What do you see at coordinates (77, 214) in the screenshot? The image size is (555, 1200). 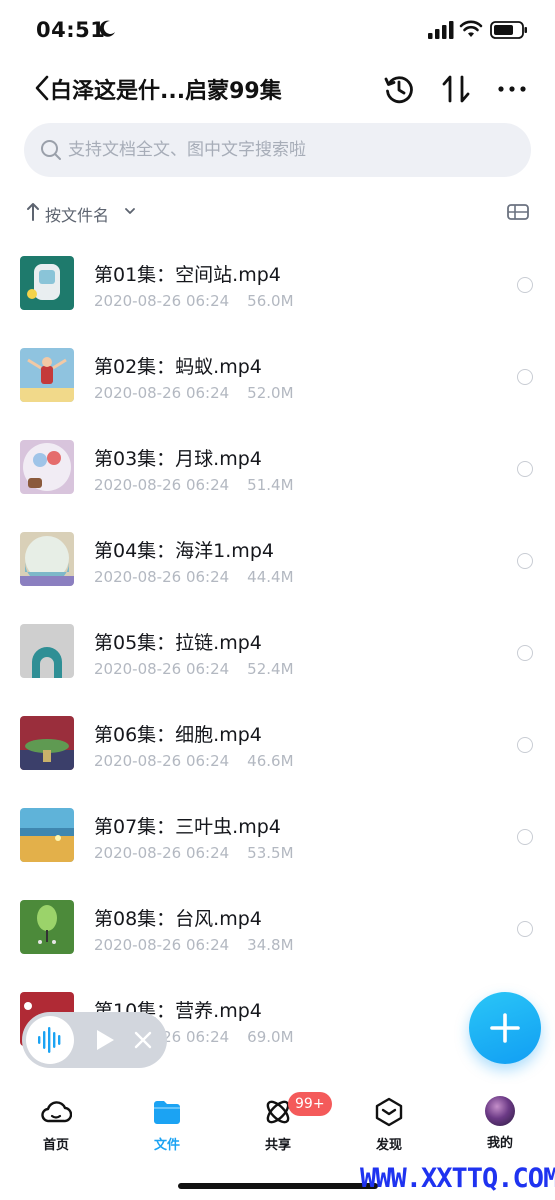 I see `sort-by-name-label: 按文件名` at bounding box center [77, 214].